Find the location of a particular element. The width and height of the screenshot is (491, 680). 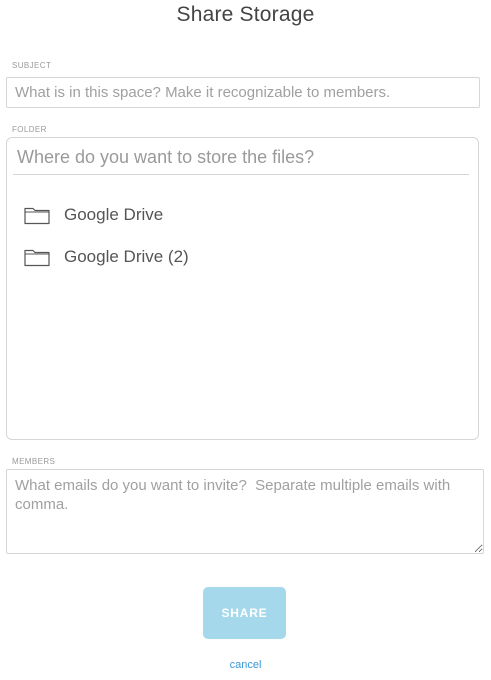

subject-label: SUBJECT is located at coordinates (32, 65).